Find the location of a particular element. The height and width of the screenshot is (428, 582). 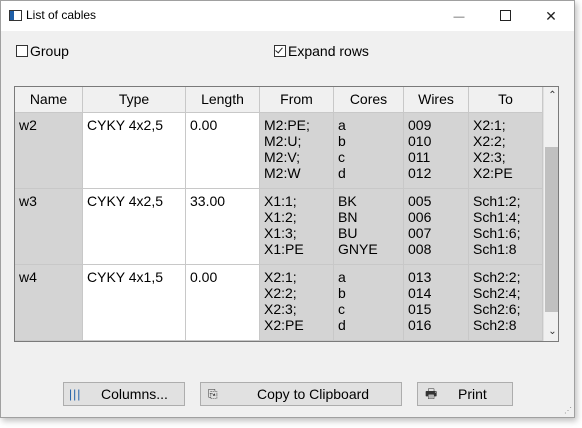

expand-rows-checkbox: Expand rows is located at coordinates (321, 51).